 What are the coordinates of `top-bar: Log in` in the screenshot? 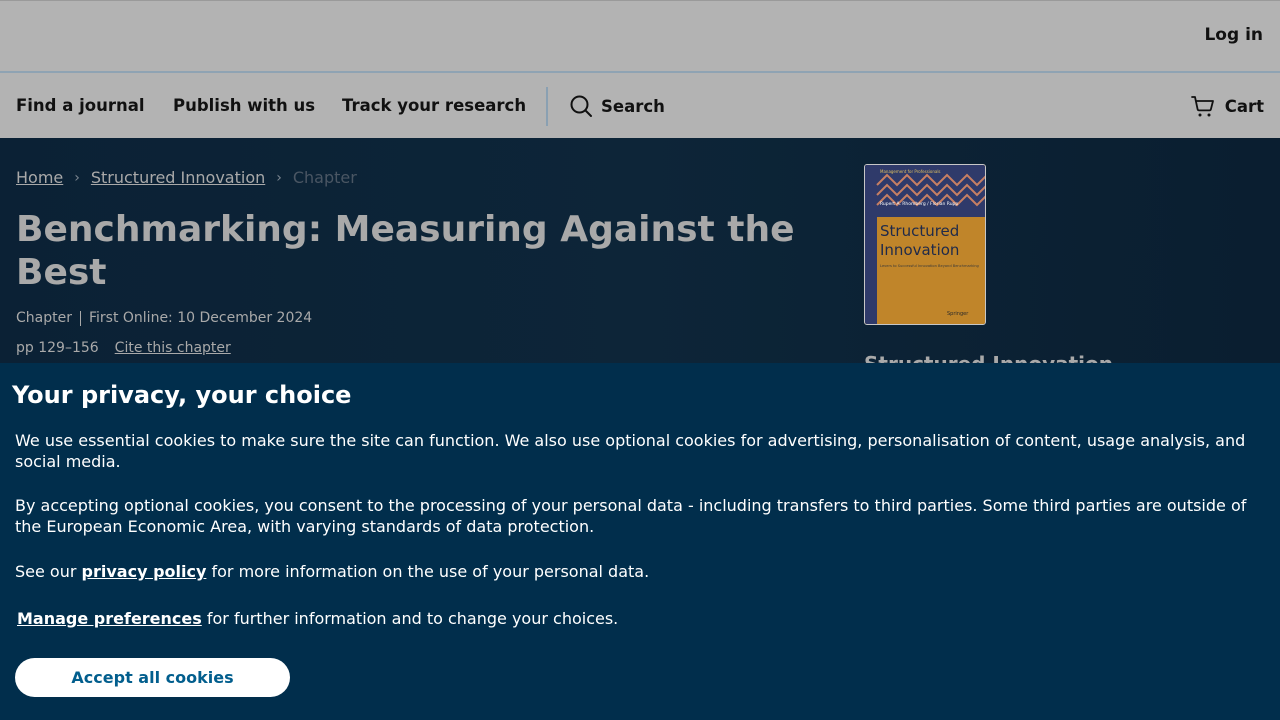 It's located at (640, 36).